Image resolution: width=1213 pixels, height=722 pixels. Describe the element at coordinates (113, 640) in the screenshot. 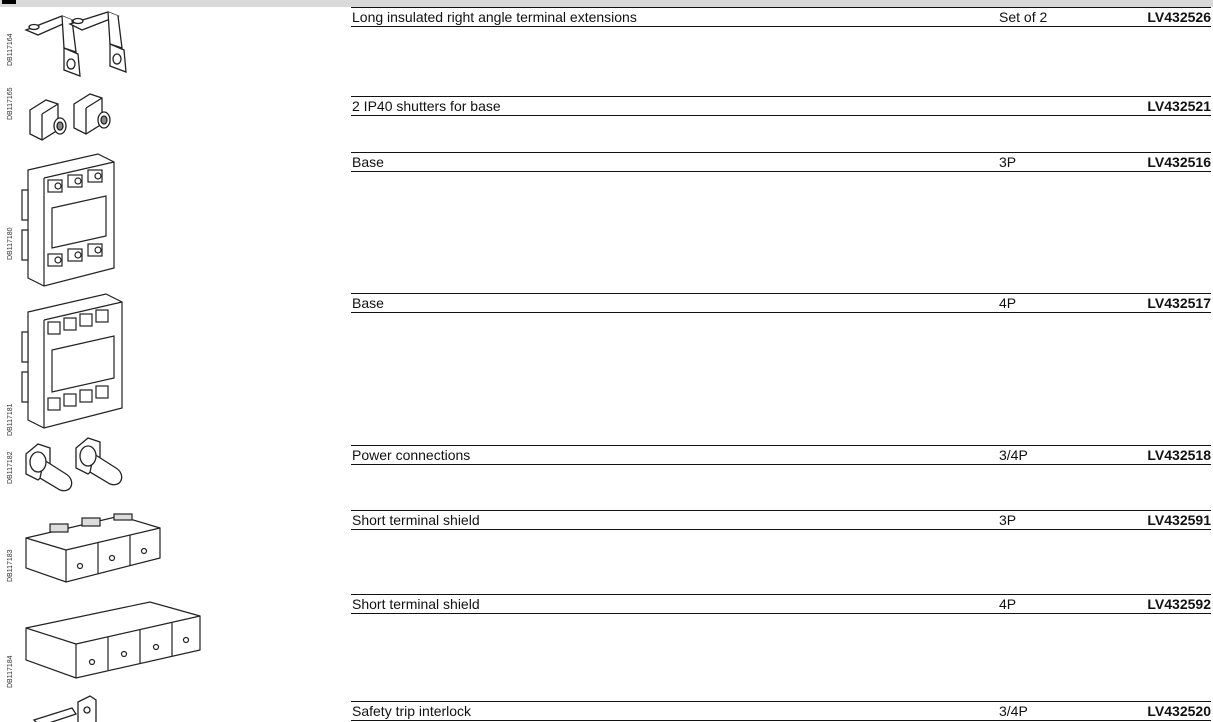

I see `terminal-shield-4p-illustration` at that location.